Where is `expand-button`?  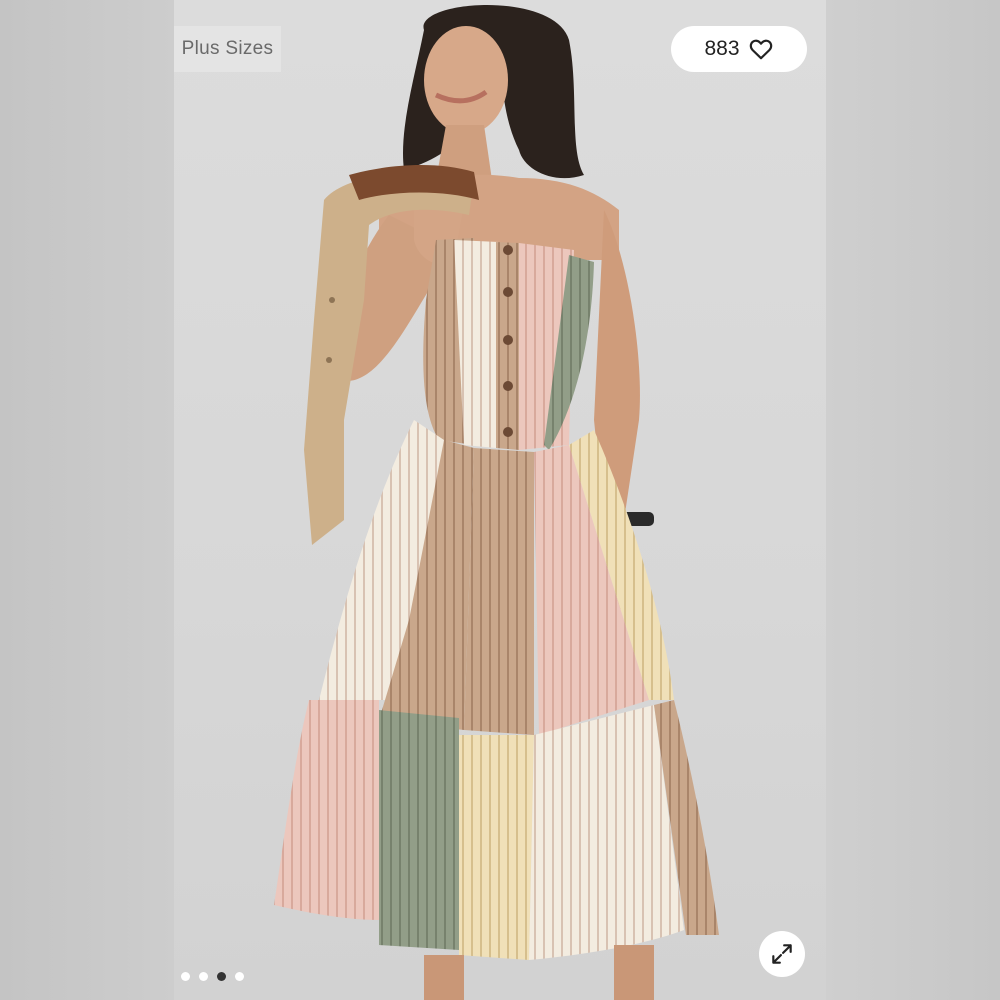 expand-button is located at coordinates (782, 954).